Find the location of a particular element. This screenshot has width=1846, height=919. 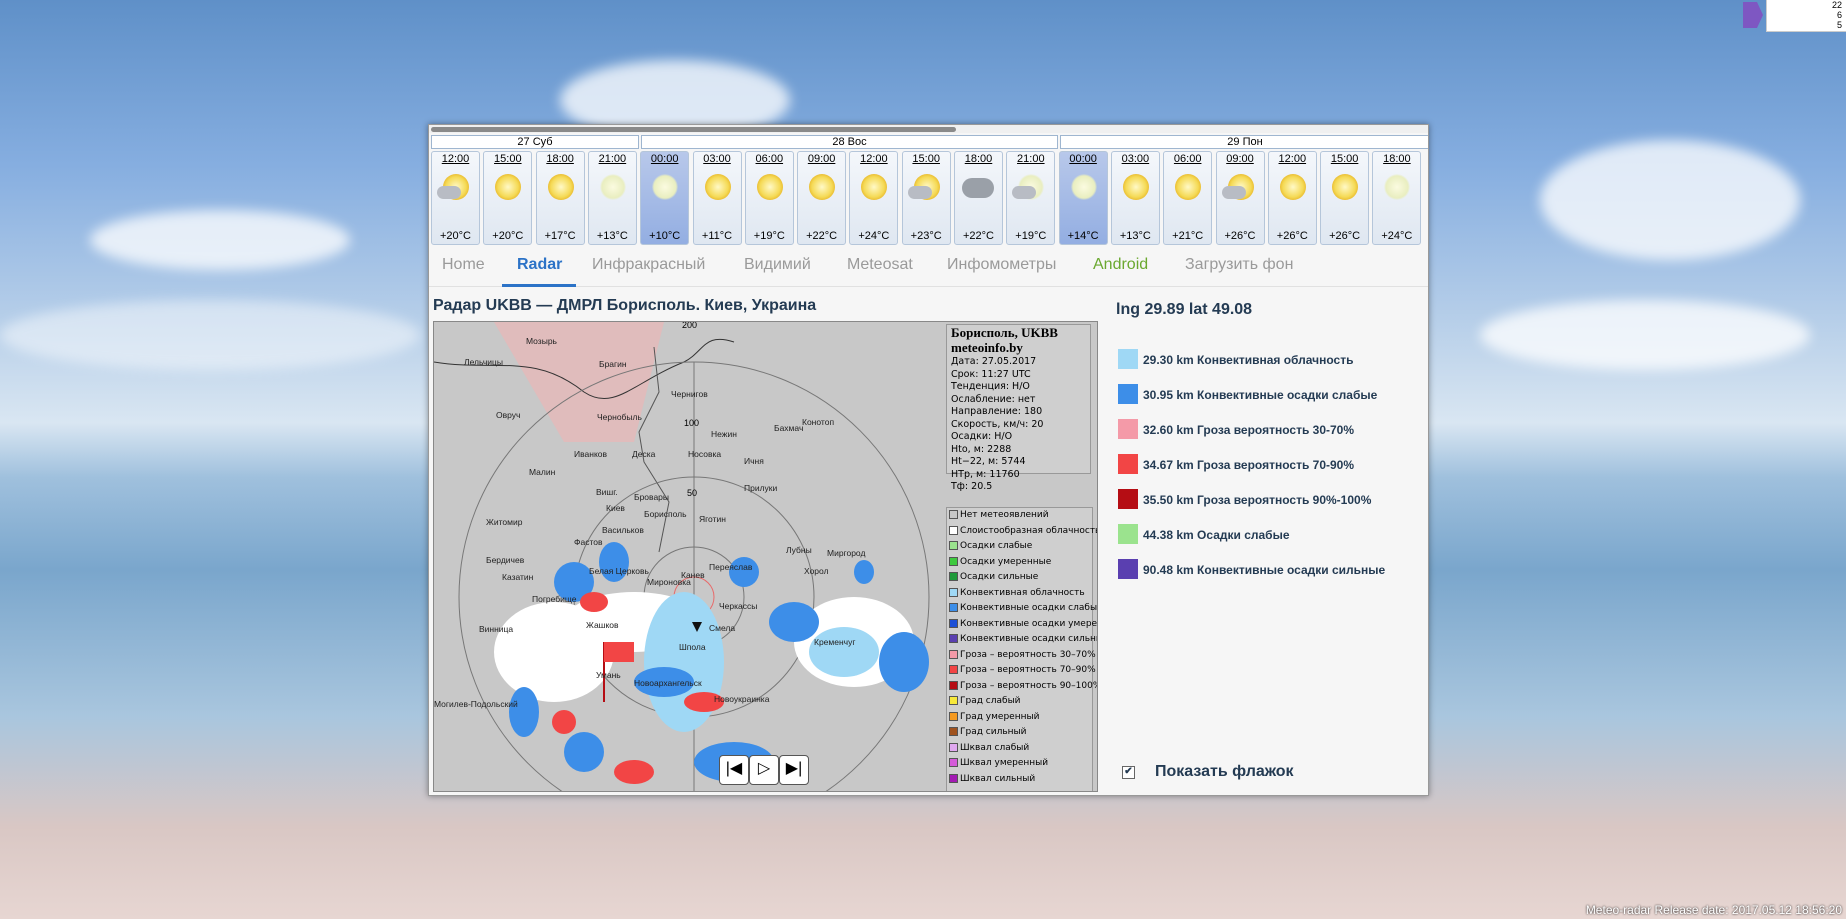

background-cloud is located at coordinates (1670, 200).